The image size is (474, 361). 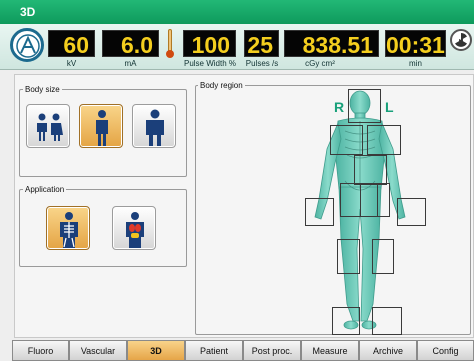 I want to click on body-size-adult-button, so click(x=101, y=126).